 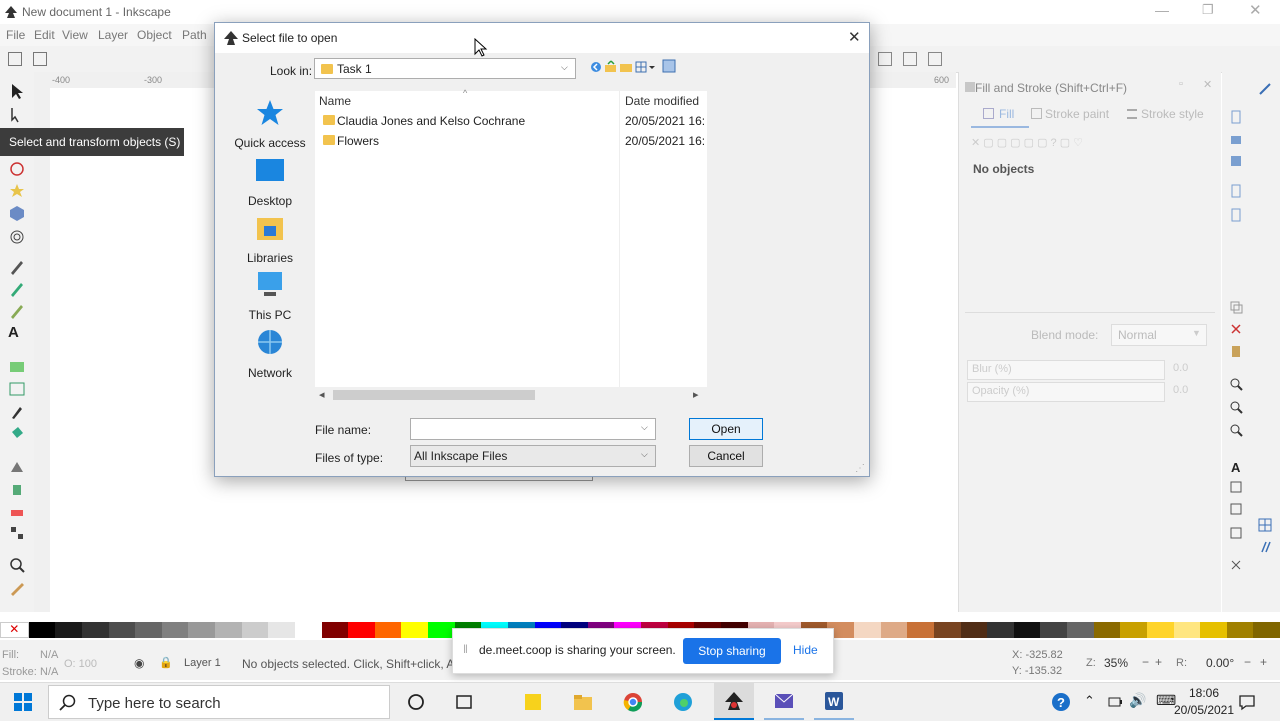 What do you see at coordinates (40, 59) in the screenshot?
I see `select-all-layers-icon` at bounding box center [40, 59].